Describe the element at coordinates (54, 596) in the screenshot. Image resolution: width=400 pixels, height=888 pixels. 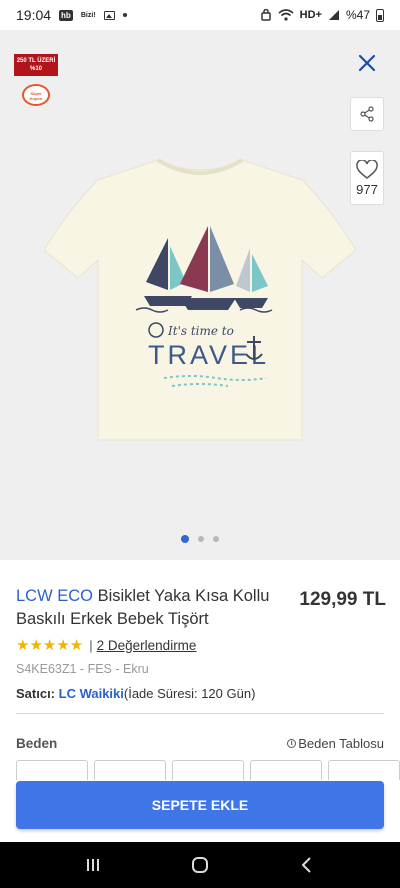
I see `brand-name: LCW ECO` at that location.